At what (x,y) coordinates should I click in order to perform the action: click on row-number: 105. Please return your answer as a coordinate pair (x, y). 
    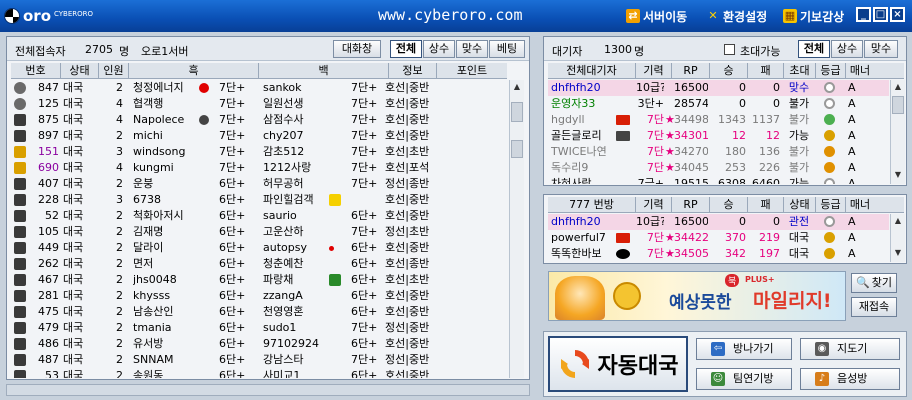
    Looking at the image, I should click on (48, 231).